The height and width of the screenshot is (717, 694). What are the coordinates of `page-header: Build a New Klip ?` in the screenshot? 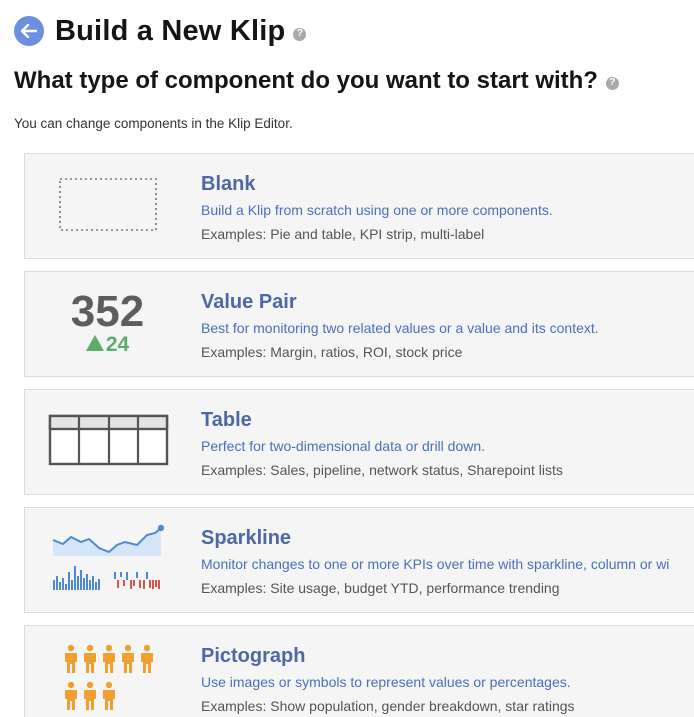 It's located at (160, 31).